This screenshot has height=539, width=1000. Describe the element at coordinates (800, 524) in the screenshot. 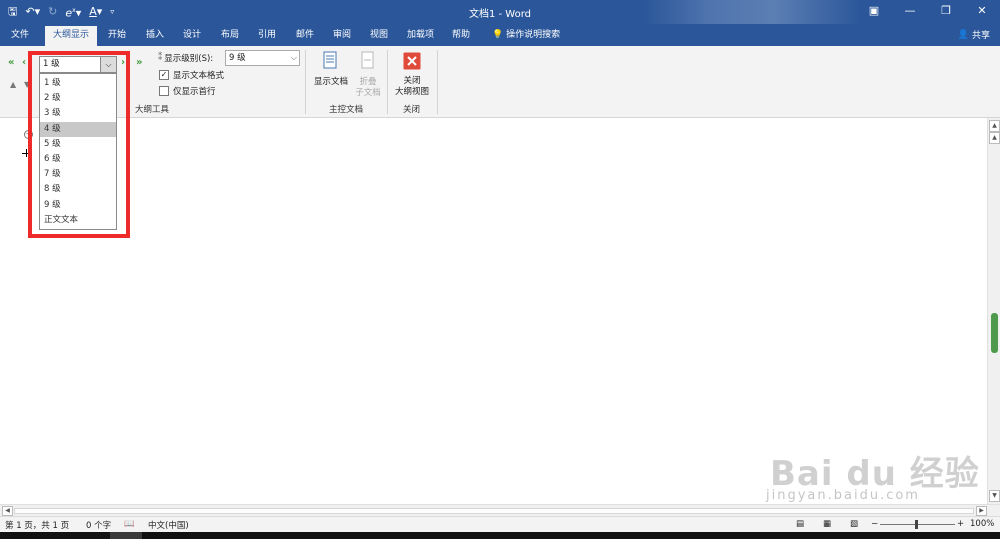

I see `read-mode-icon: ▤` at that location.